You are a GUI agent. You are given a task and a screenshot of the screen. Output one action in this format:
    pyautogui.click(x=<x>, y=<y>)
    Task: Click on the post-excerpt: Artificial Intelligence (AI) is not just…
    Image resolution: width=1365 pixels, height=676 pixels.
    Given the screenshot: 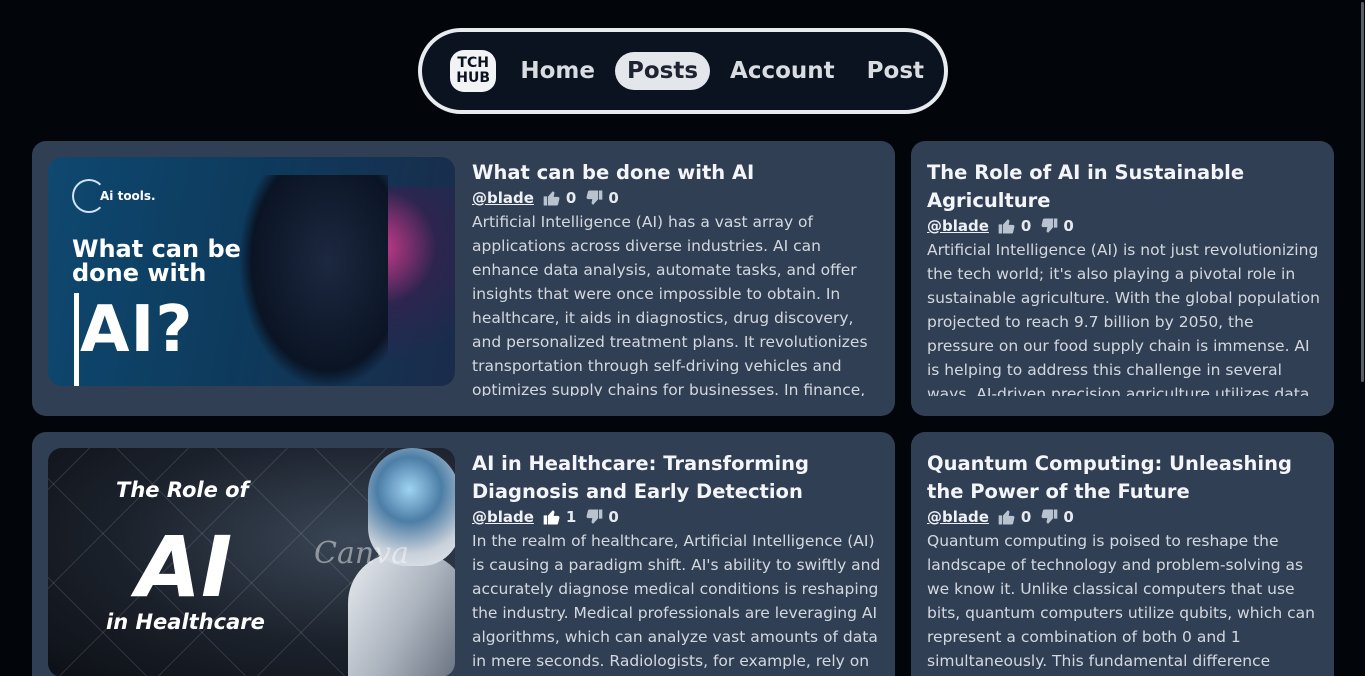 What is the action you would take?
    pyautogui.click(x=1123, y=318)
    